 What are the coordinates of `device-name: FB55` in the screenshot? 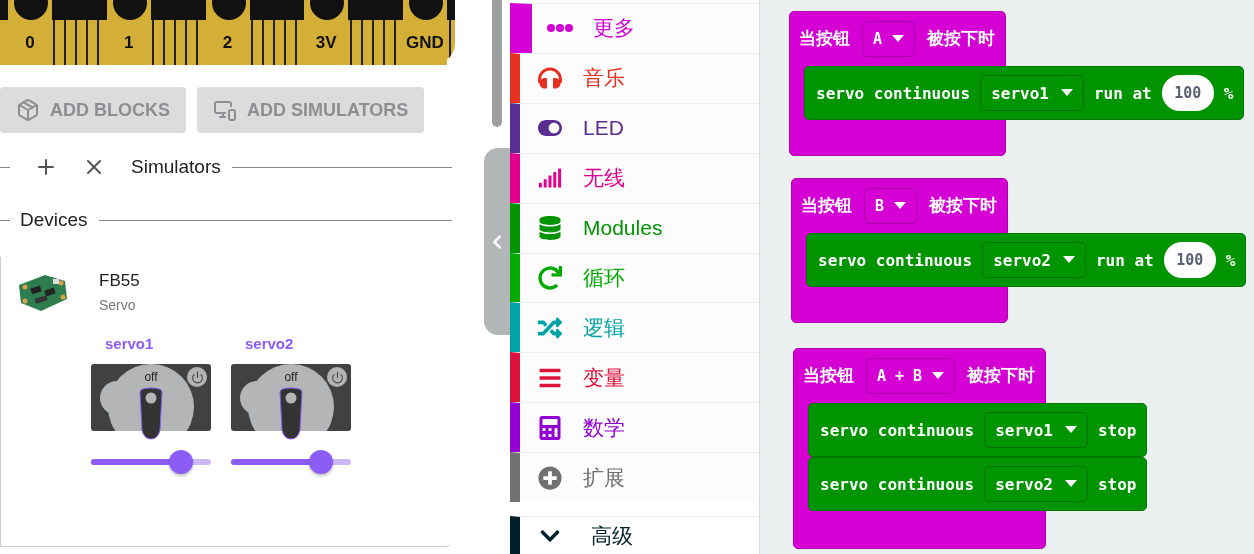 It's located at (119, 281).